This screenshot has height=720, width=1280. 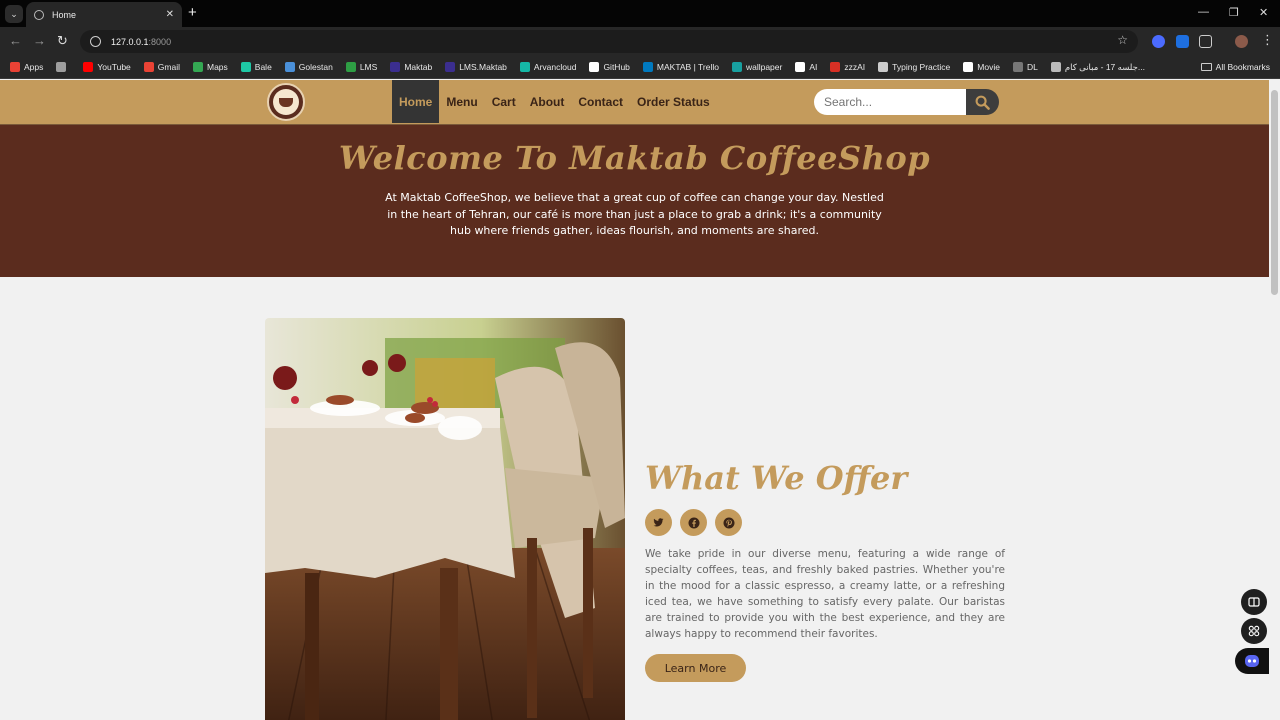 I want to click on search-button, so click(x=982, y=102).